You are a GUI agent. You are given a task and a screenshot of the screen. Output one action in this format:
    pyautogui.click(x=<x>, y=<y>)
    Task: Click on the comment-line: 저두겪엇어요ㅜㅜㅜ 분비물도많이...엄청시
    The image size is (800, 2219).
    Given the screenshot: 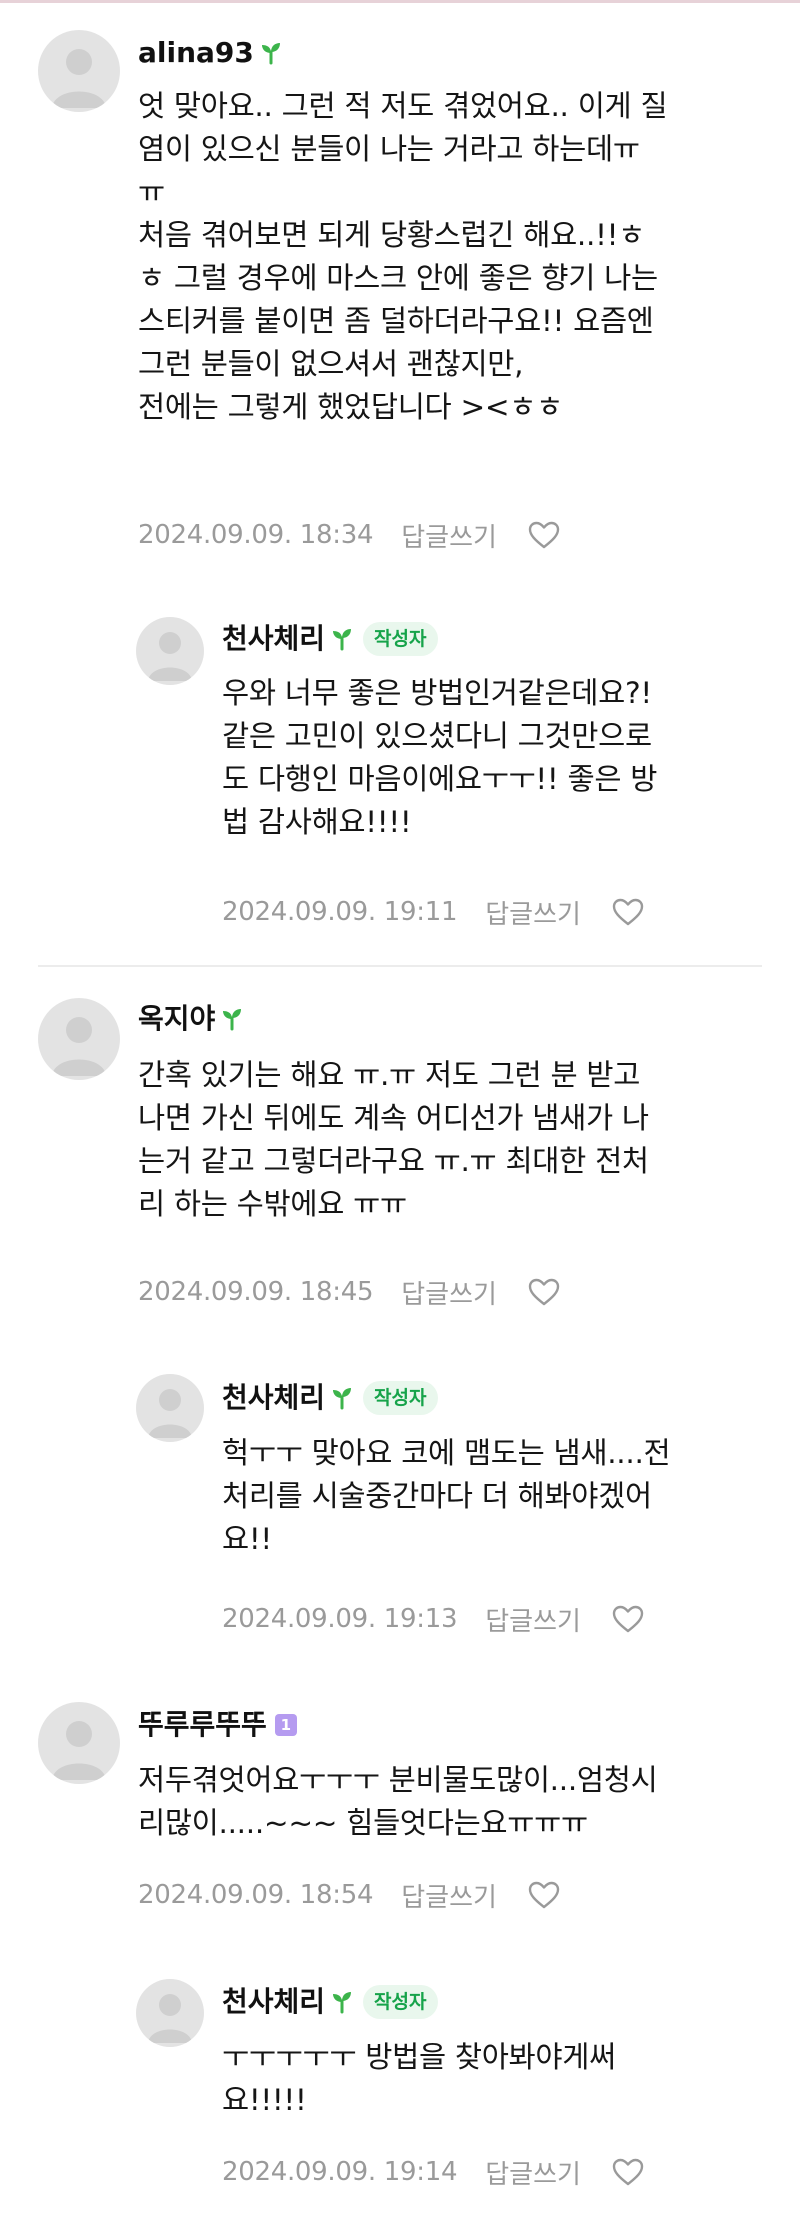 What is the action you would take?
    pyautogui.click(x=398, y=1780)
    